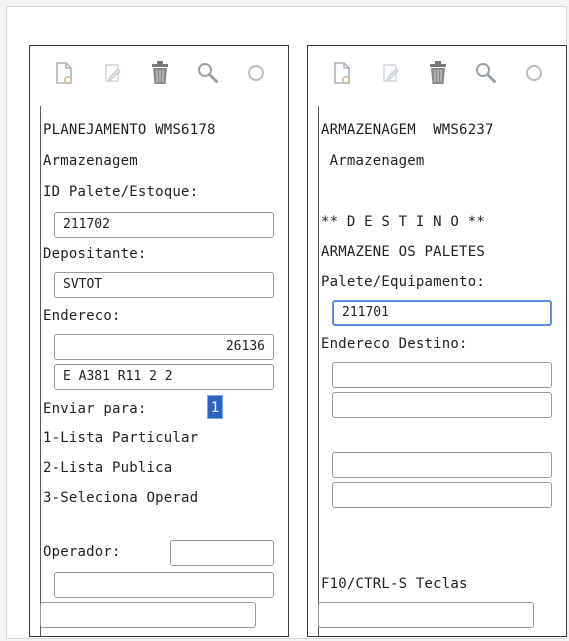 This screenshot has height=641, width=569. What do you see at coordinates (82, 552) in the screenshot?
I see `operator-label: Operador:` at bounding box center [82, 552].